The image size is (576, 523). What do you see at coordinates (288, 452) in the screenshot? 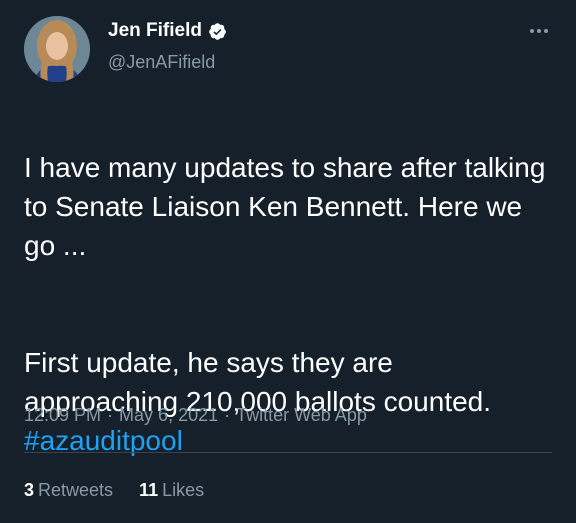
I see `divider` at bounding box center [288, 452].